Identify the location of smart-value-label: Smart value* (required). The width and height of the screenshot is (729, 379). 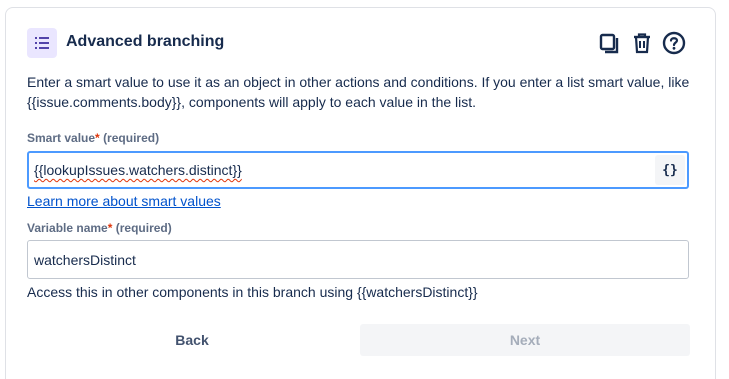
(93, 138).